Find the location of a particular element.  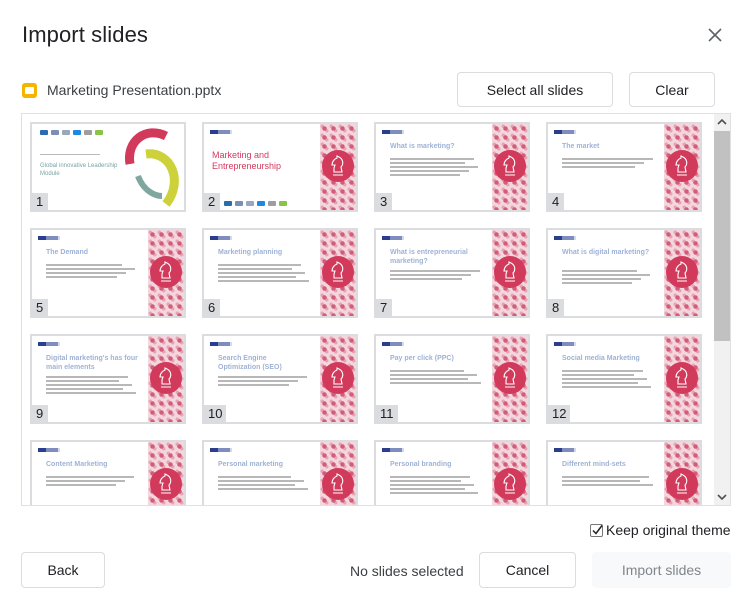

slide-thumbnail: The market 4 is located at coordinates (624, 167).